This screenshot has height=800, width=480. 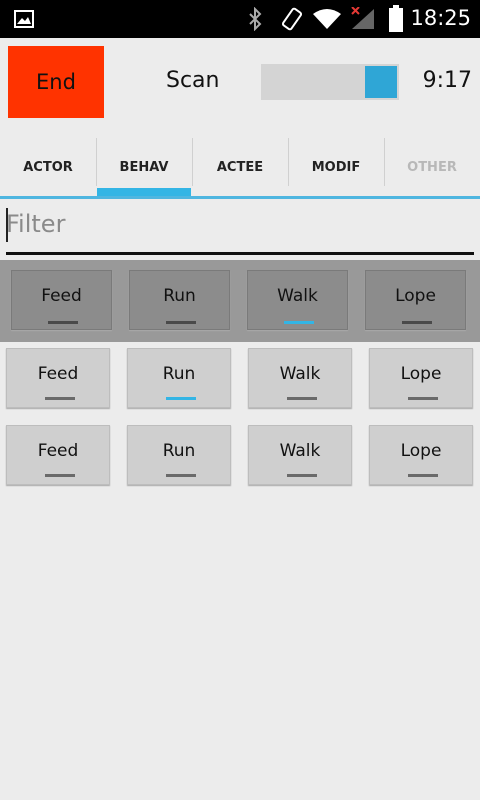 What do you see at coordinates (440, 18) in the screenshot?
I see `status-time: 18:25` at bounding box center [440, 18].